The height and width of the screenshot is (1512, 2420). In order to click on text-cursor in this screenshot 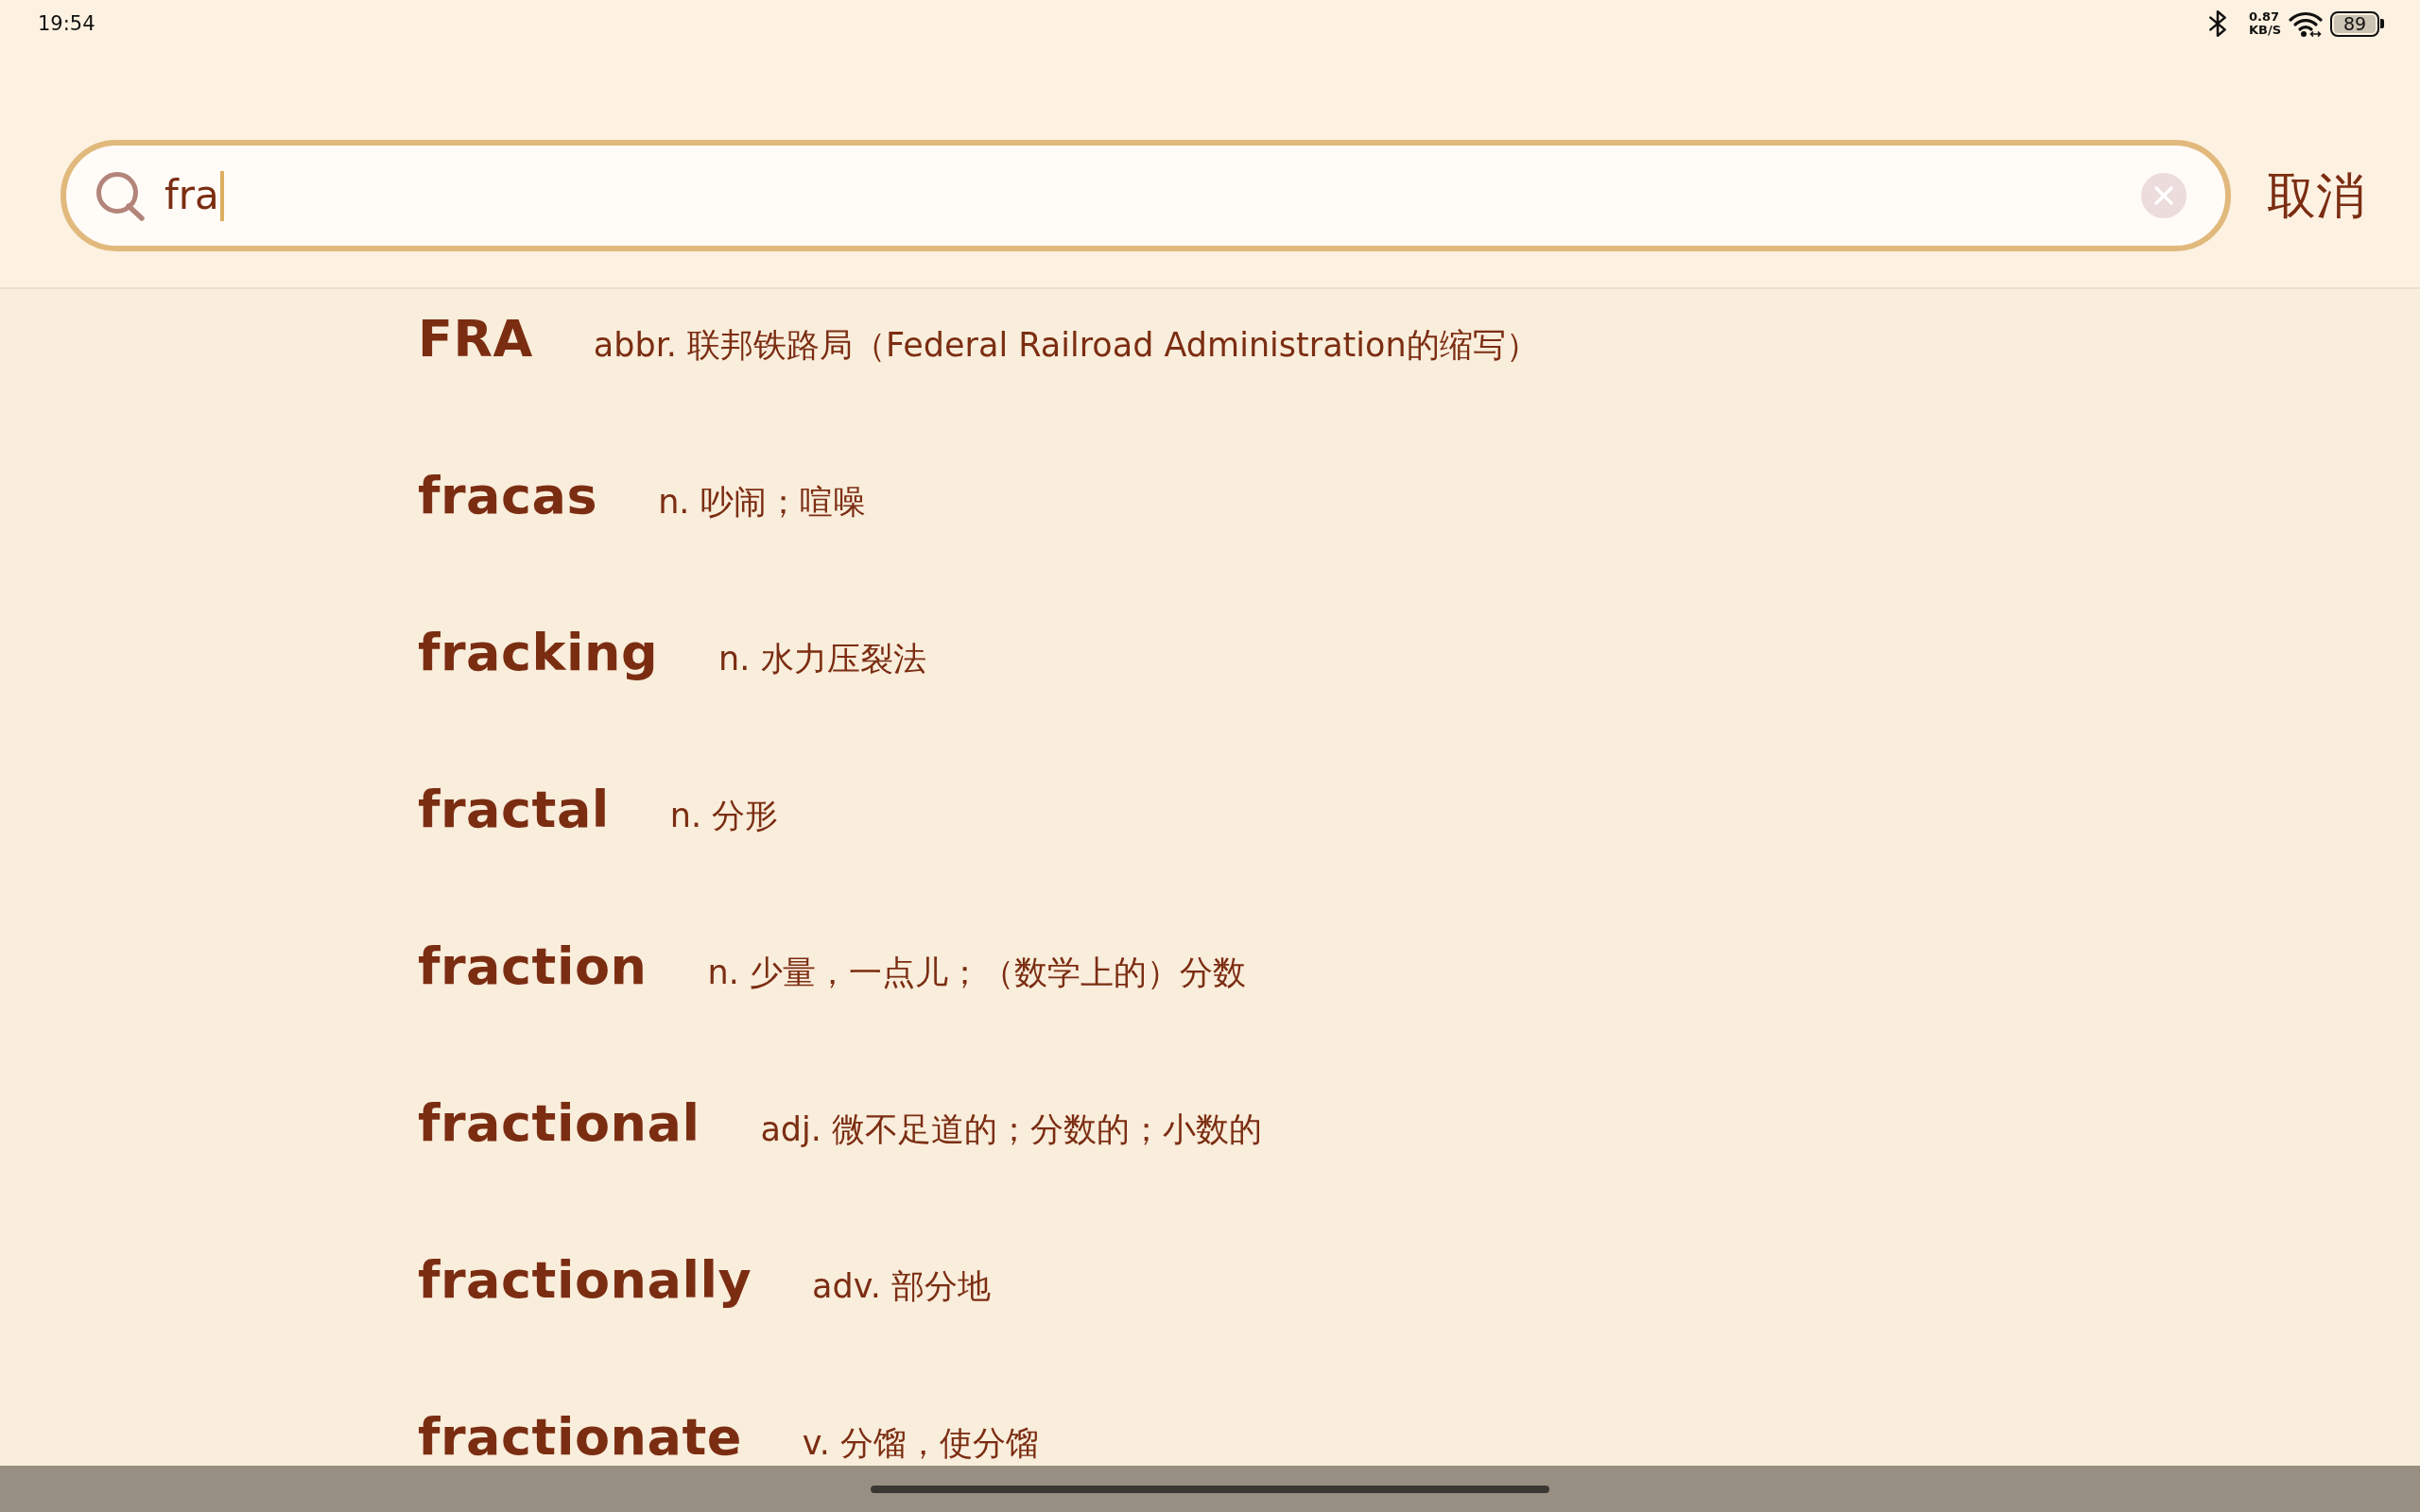, I will do `click(221, 195)`.